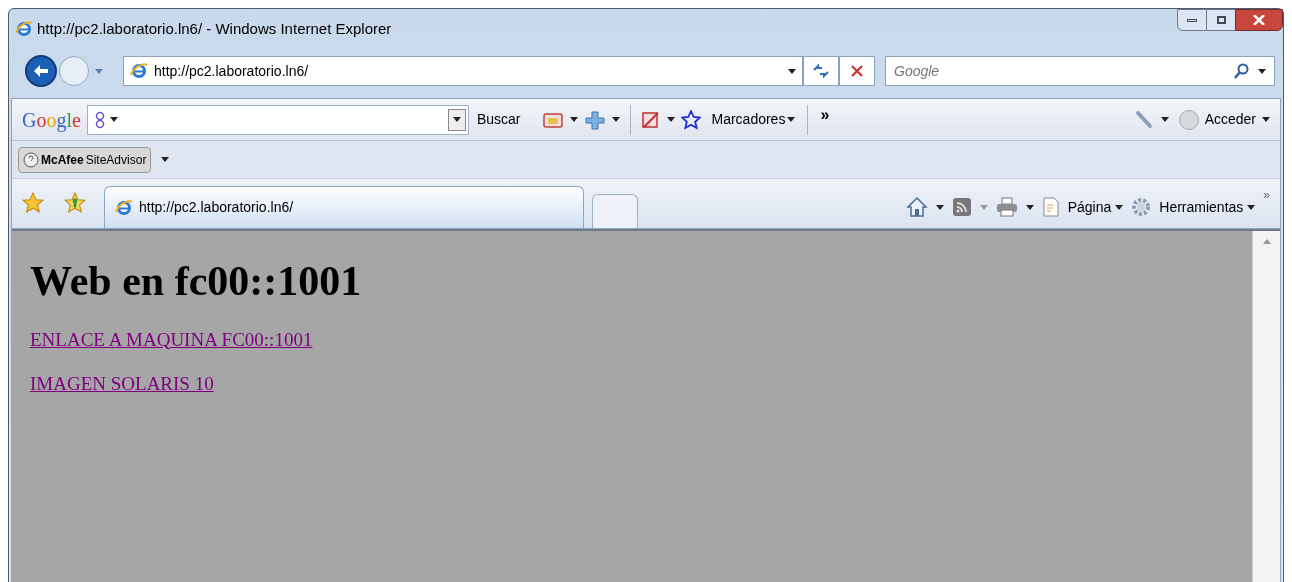  I want to click on refresh-button, so click(821, 71).